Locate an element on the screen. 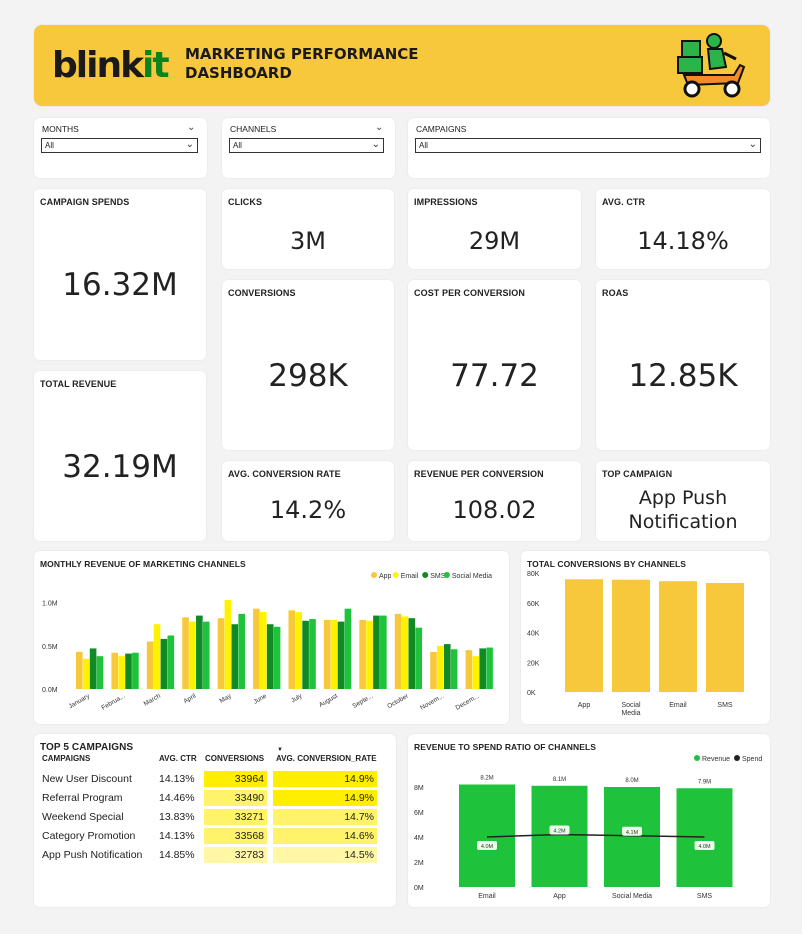 The height and width of the screenshot is (934, 802). campaign-name-cell: Weekend Special is located at coordinates (83, 817).